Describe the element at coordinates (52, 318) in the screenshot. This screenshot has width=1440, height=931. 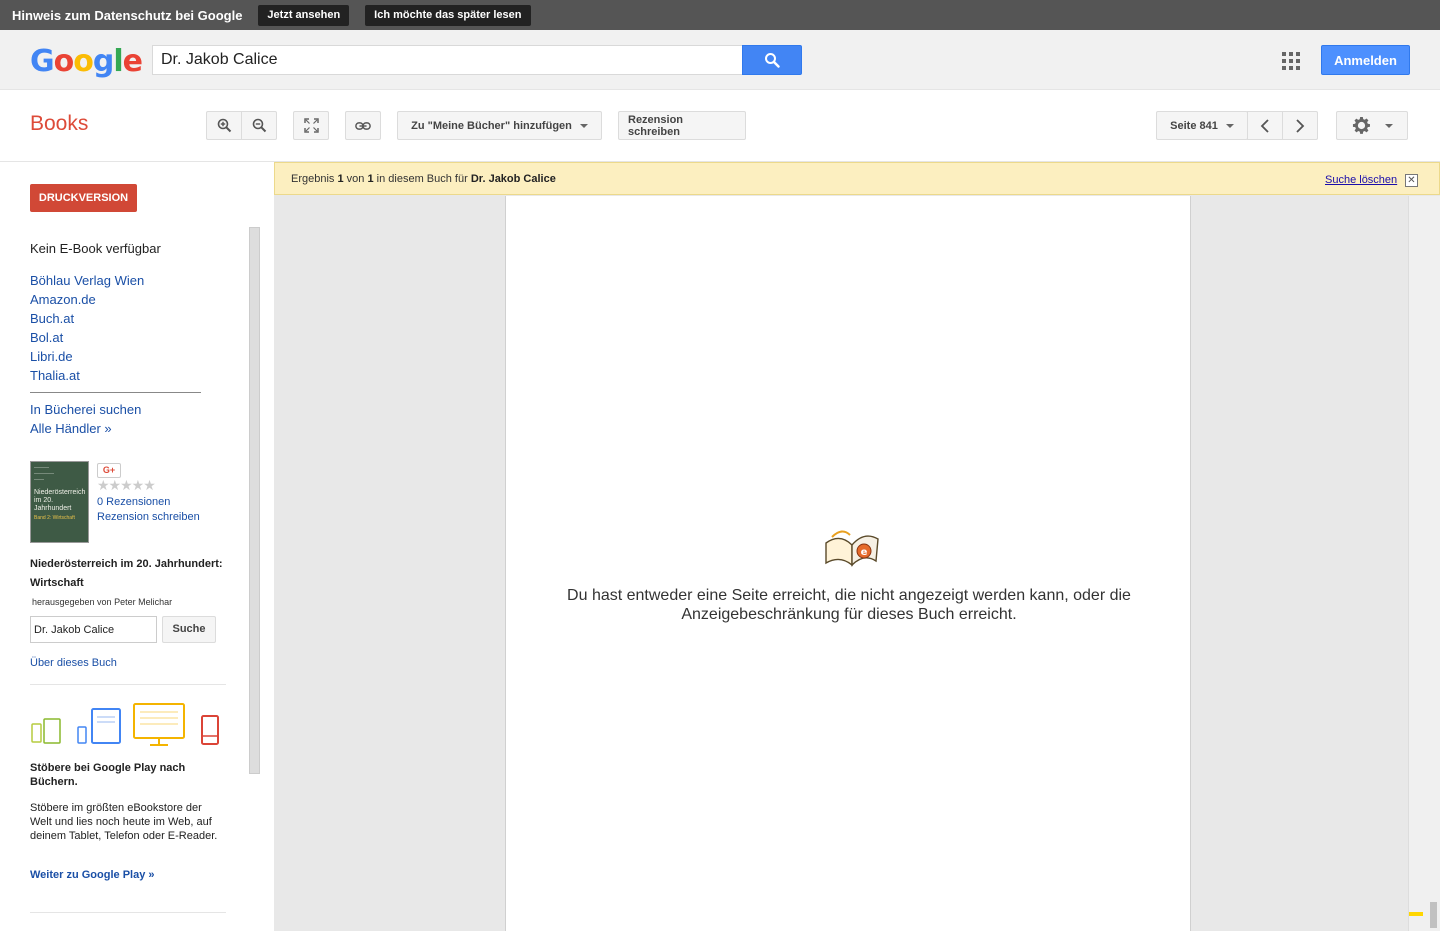
I see `seller-link: Buch.at` at that location.